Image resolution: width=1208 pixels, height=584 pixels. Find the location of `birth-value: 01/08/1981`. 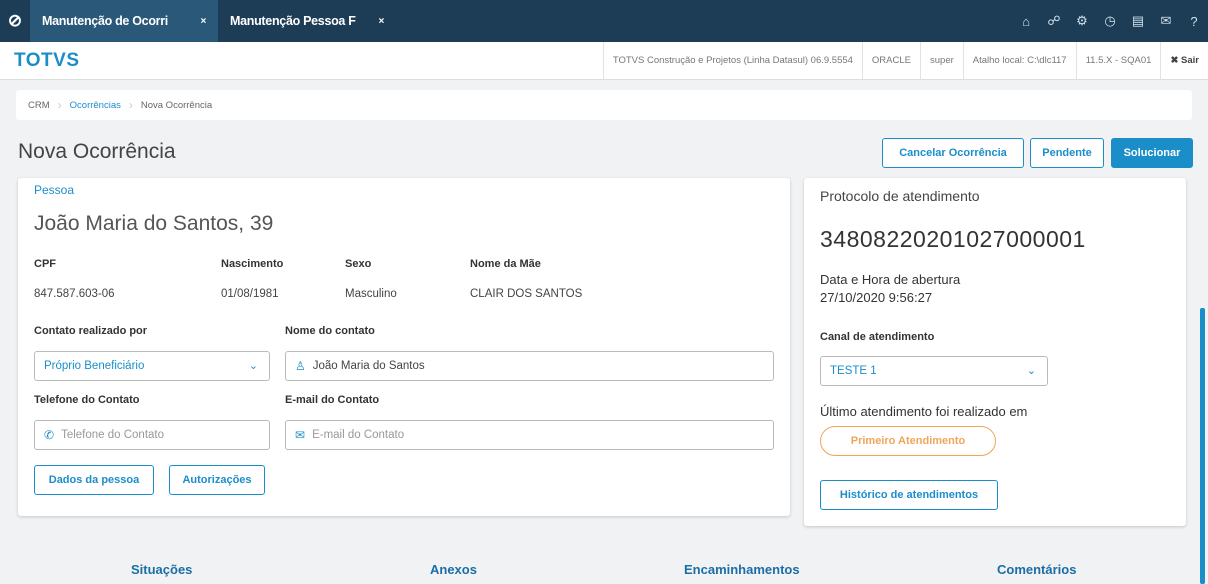

birth-value: 01/08/1981 is located at coordinates (250, 294).